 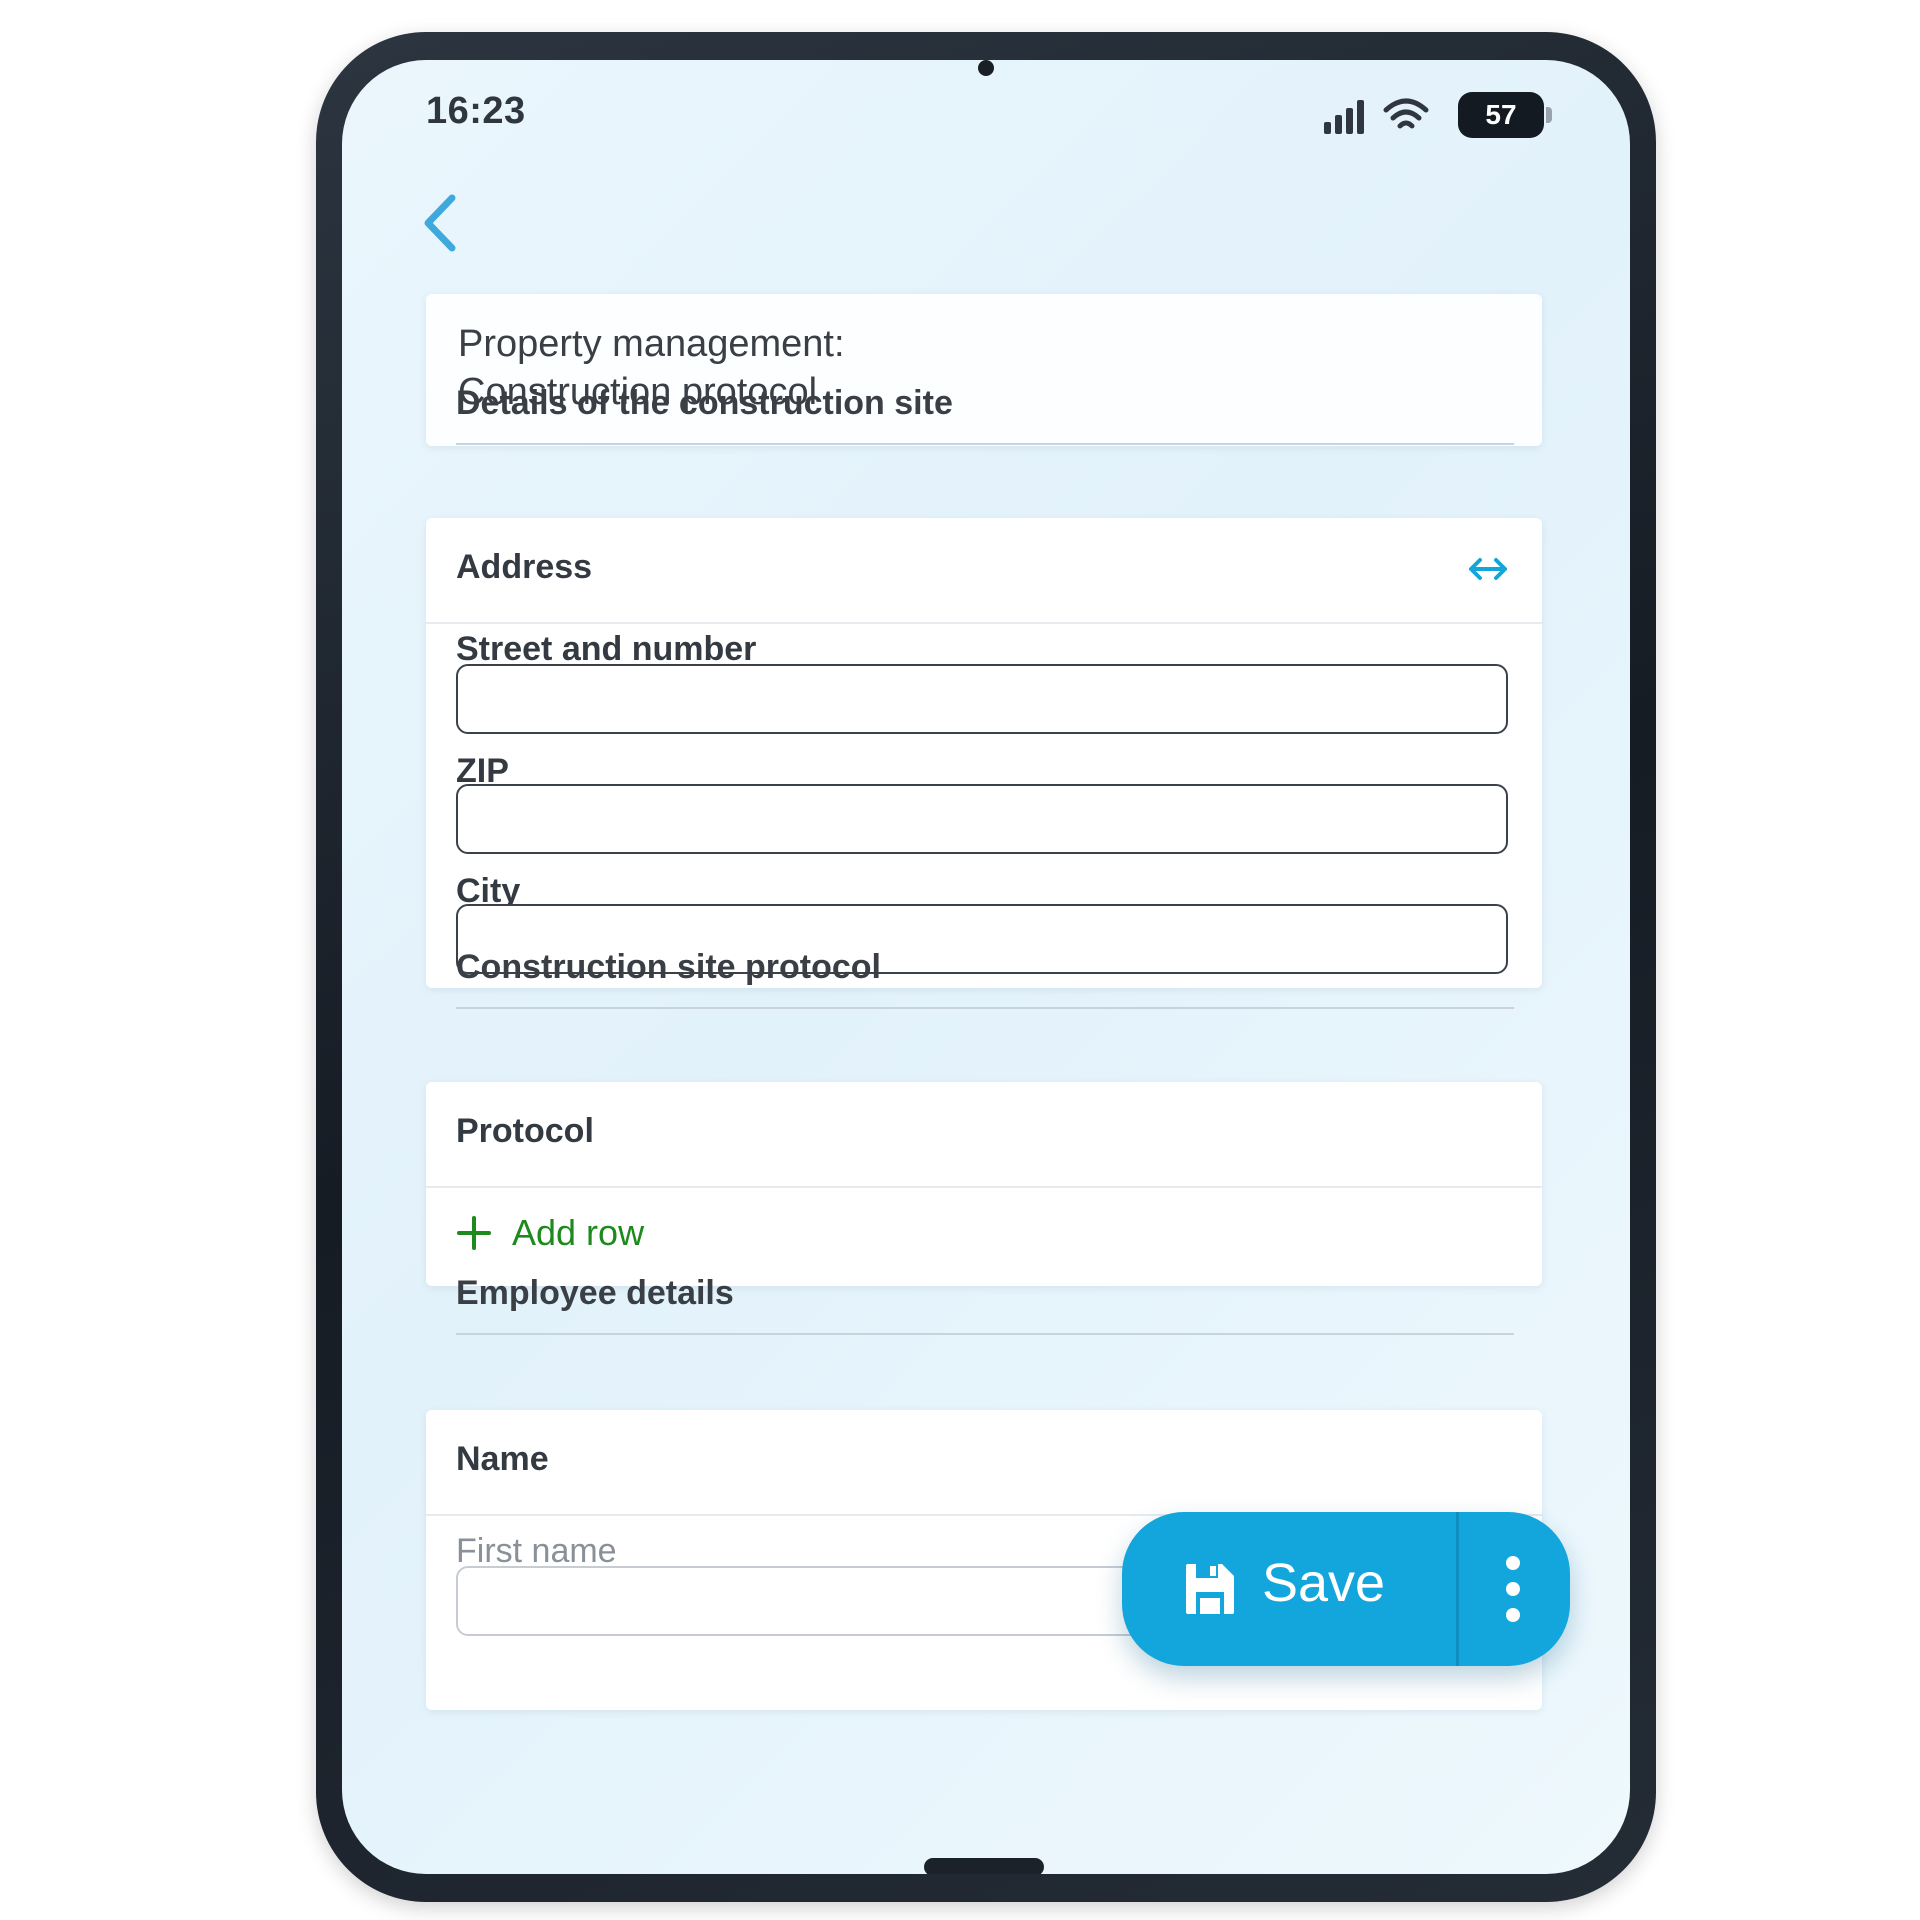 I want to click on battery-indicator: 57, so click(x=1501, y=115).